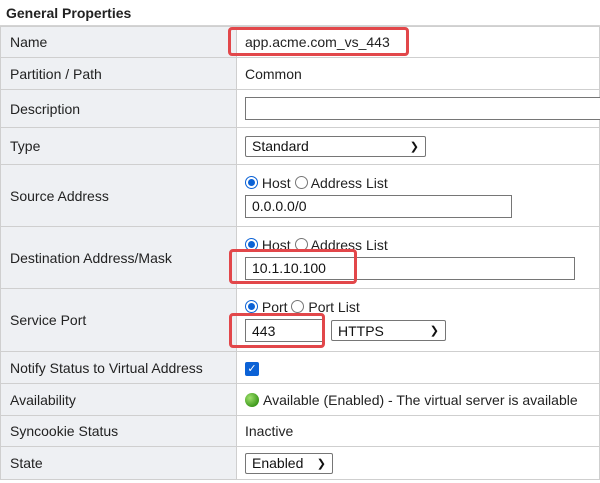  I want to click on row-syncookie: Syncookie Status Inactive, so click(300, 431).